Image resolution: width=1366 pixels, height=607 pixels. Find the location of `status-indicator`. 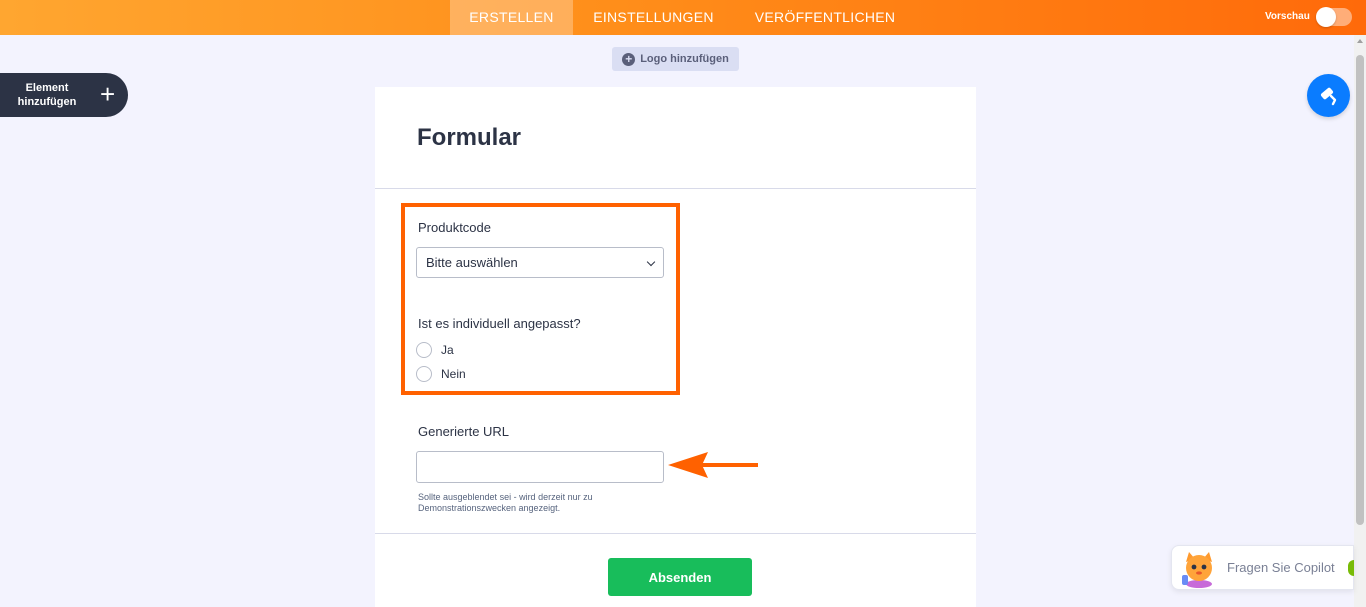

status-indicator is located at coordinates (1351, 568).